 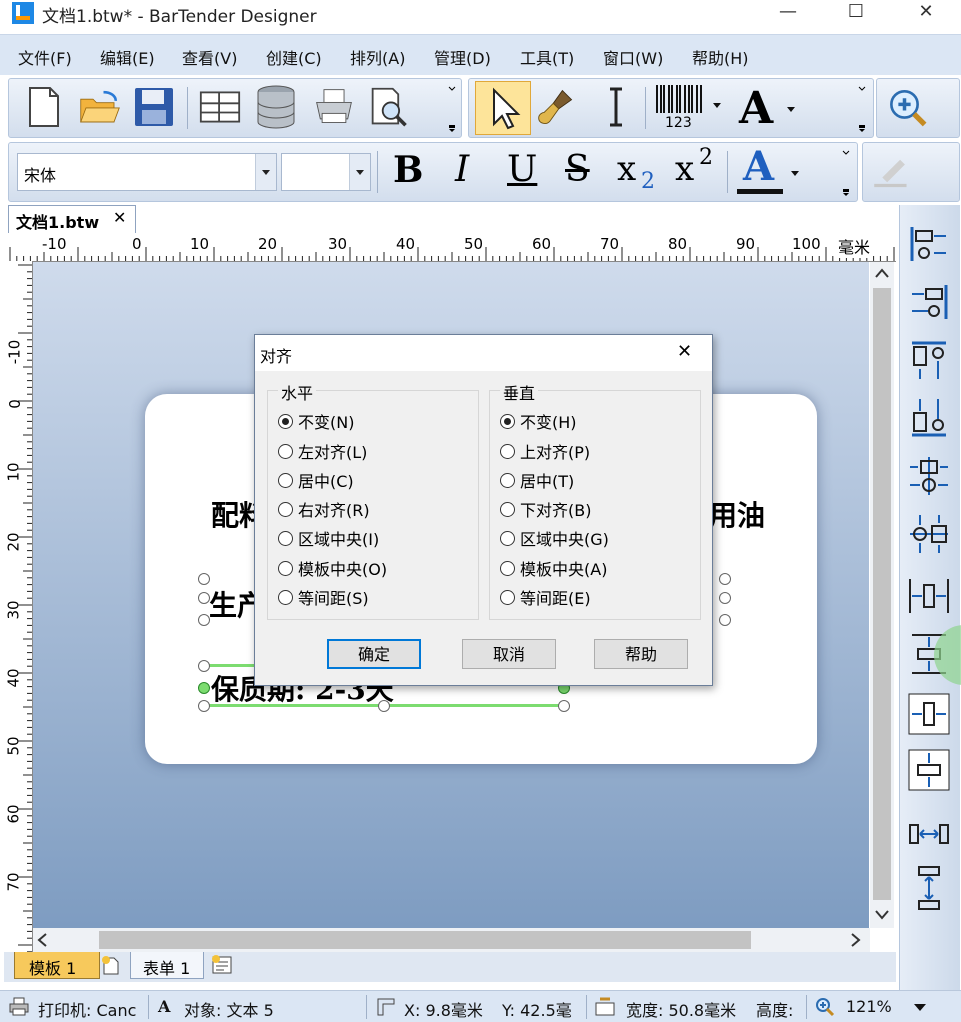 I want to click on vertical-scrollbar, so click(x=882, y=595).